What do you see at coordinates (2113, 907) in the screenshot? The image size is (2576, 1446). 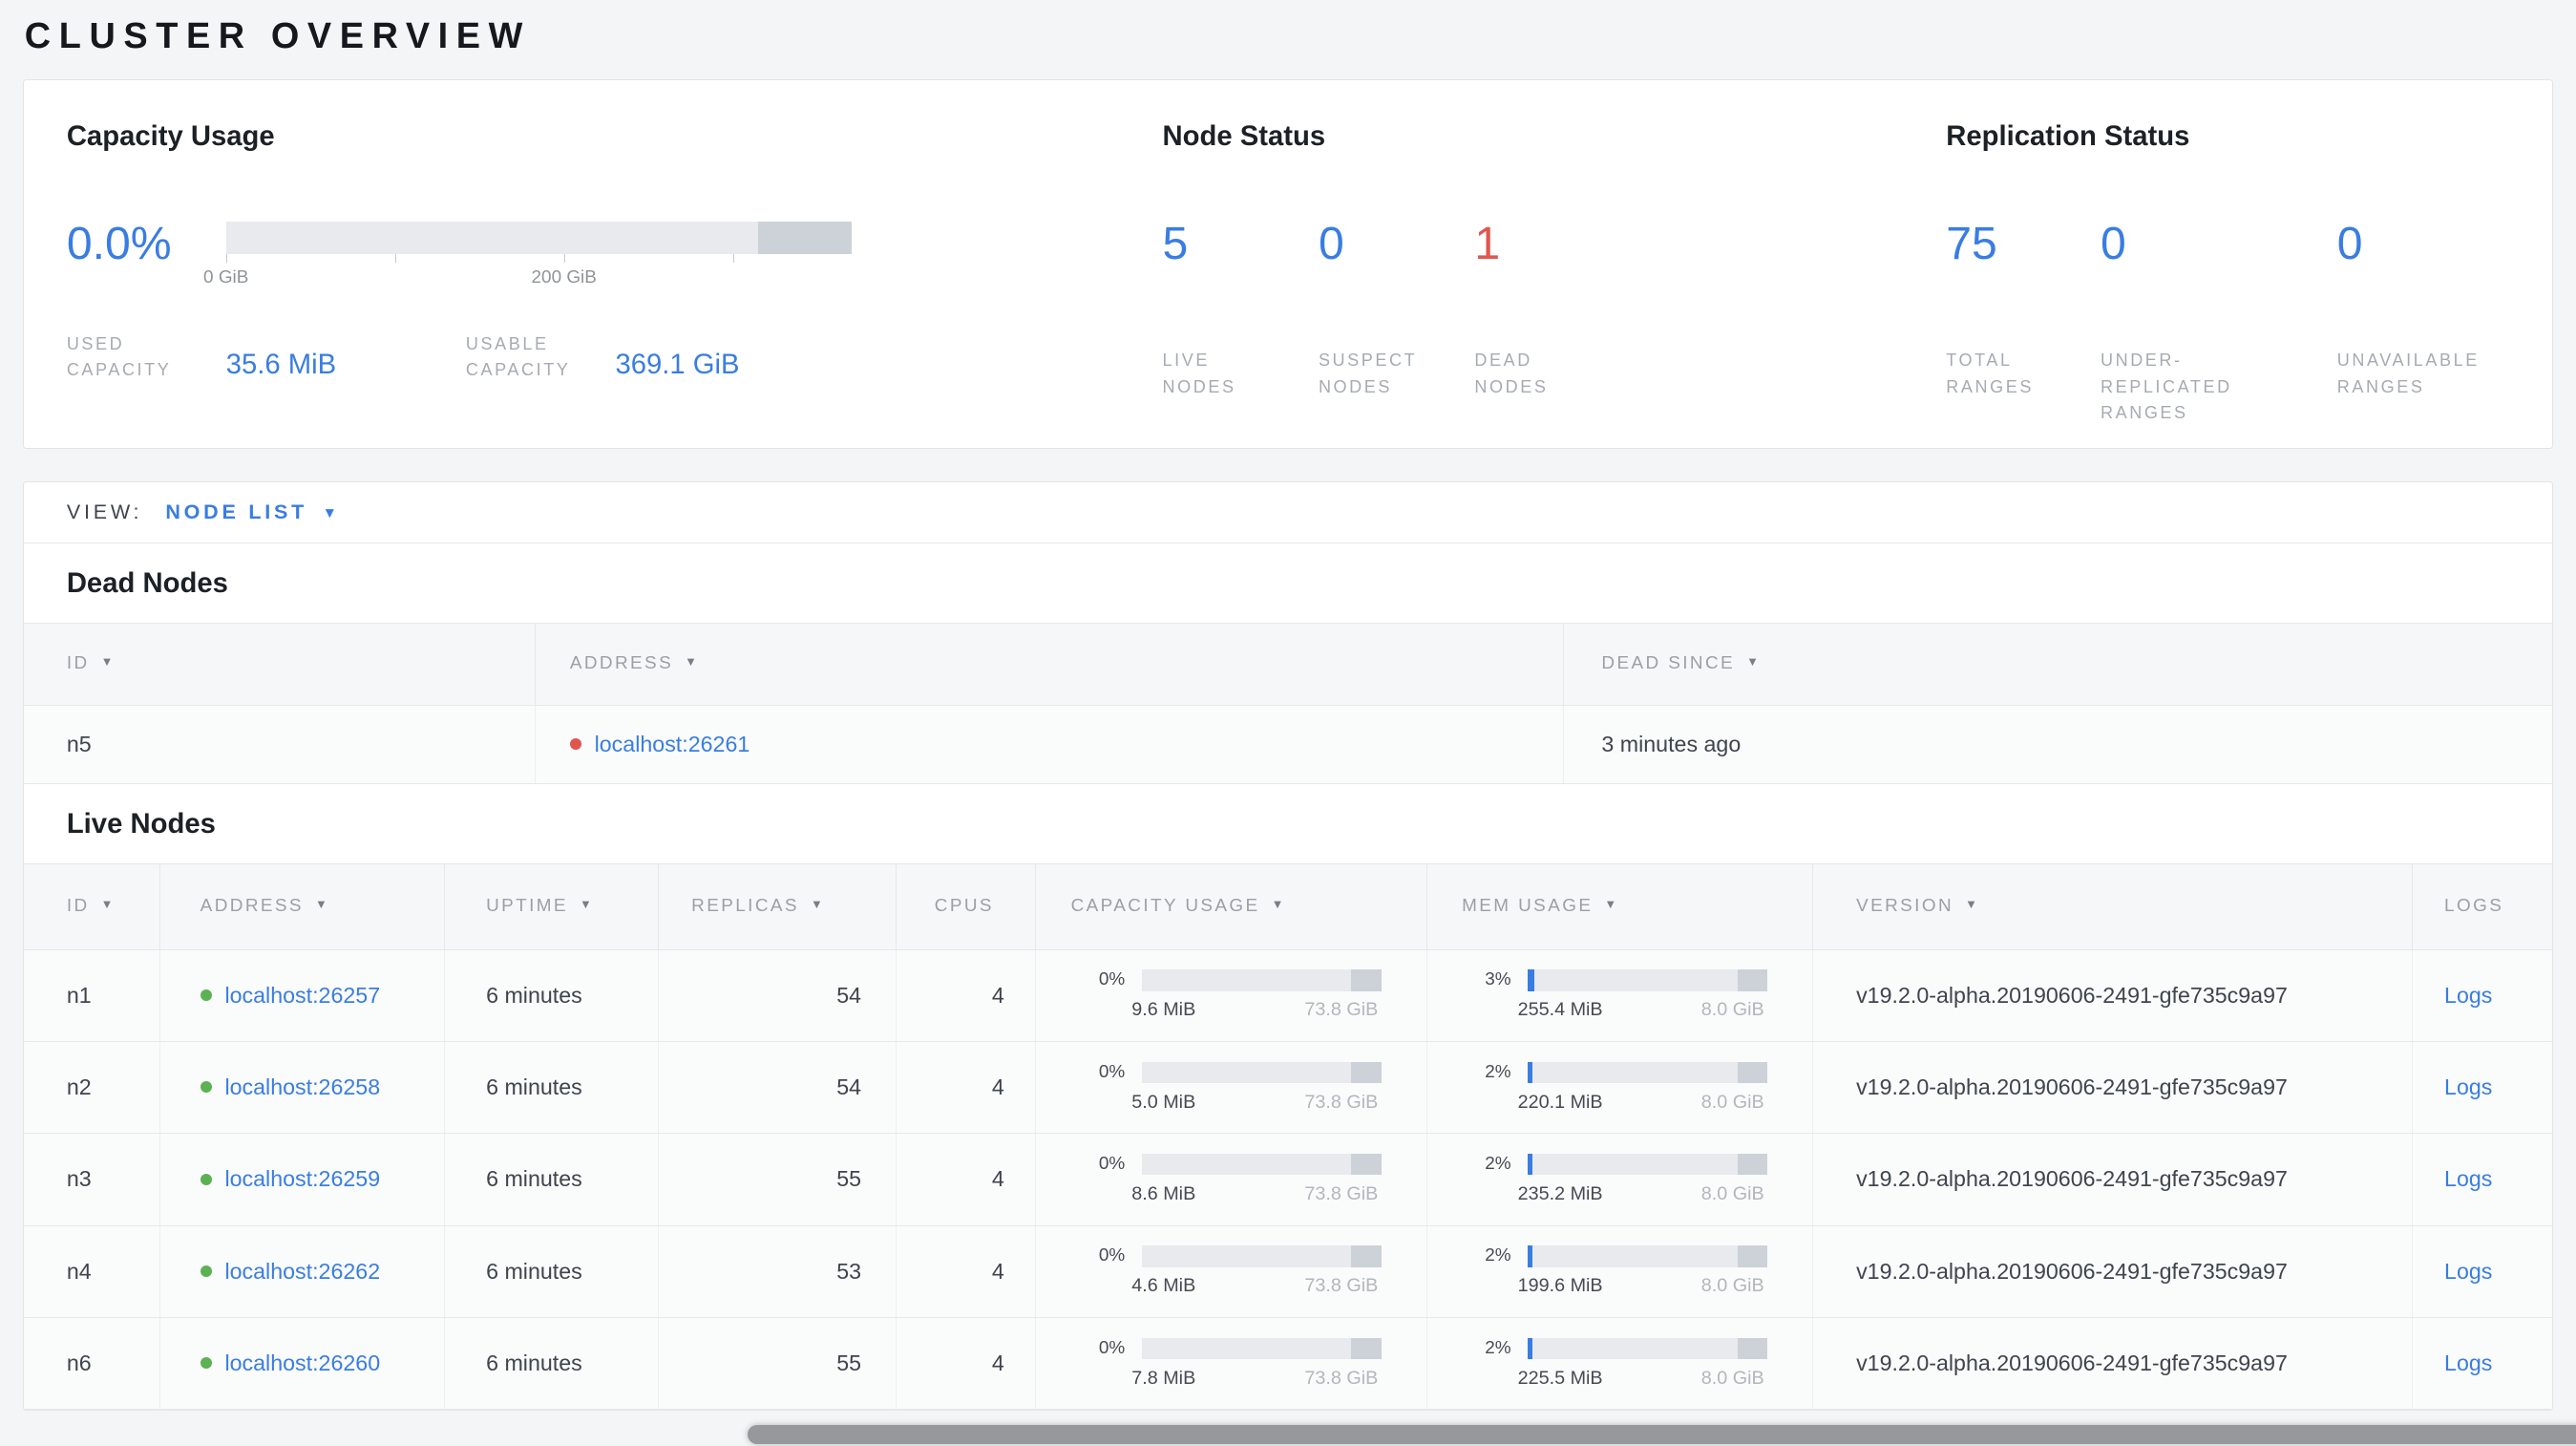 I see `live-col-version: VERSION ▼` at bounding box center [2113, 907].